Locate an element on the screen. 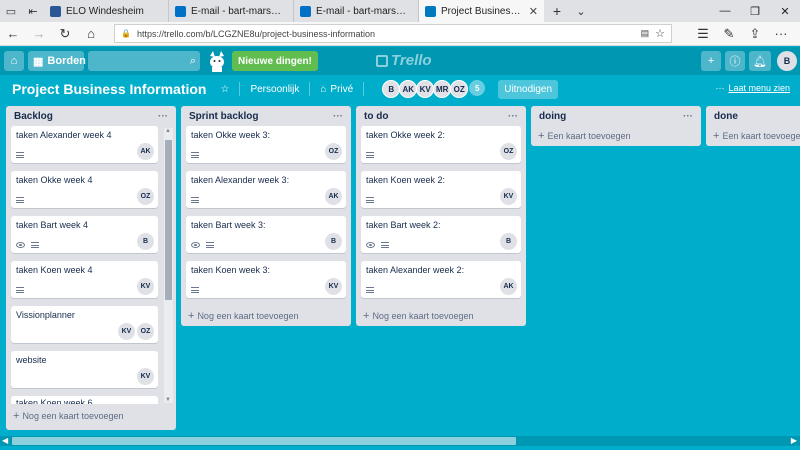 The image size is (800, 450). home-icon: ⌂ is located at coordinates (91, 33).